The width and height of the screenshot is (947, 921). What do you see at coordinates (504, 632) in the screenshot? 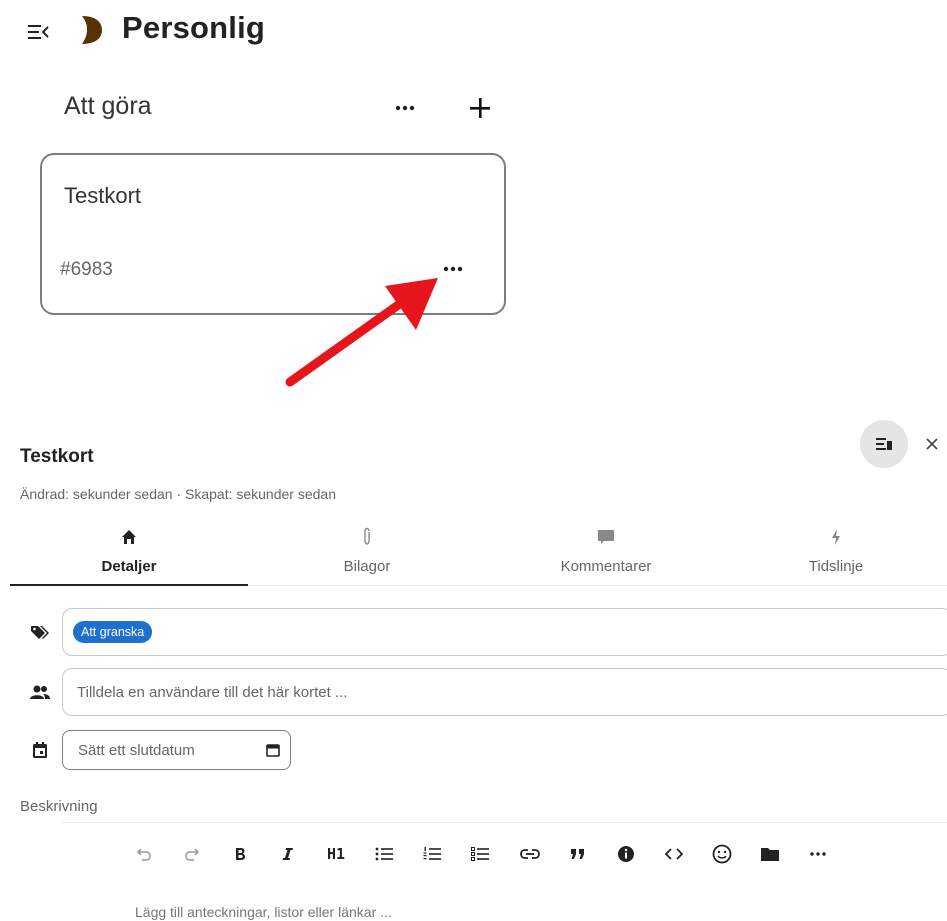
I see `tags-select: Att granska` at bounding box center [504, 632].